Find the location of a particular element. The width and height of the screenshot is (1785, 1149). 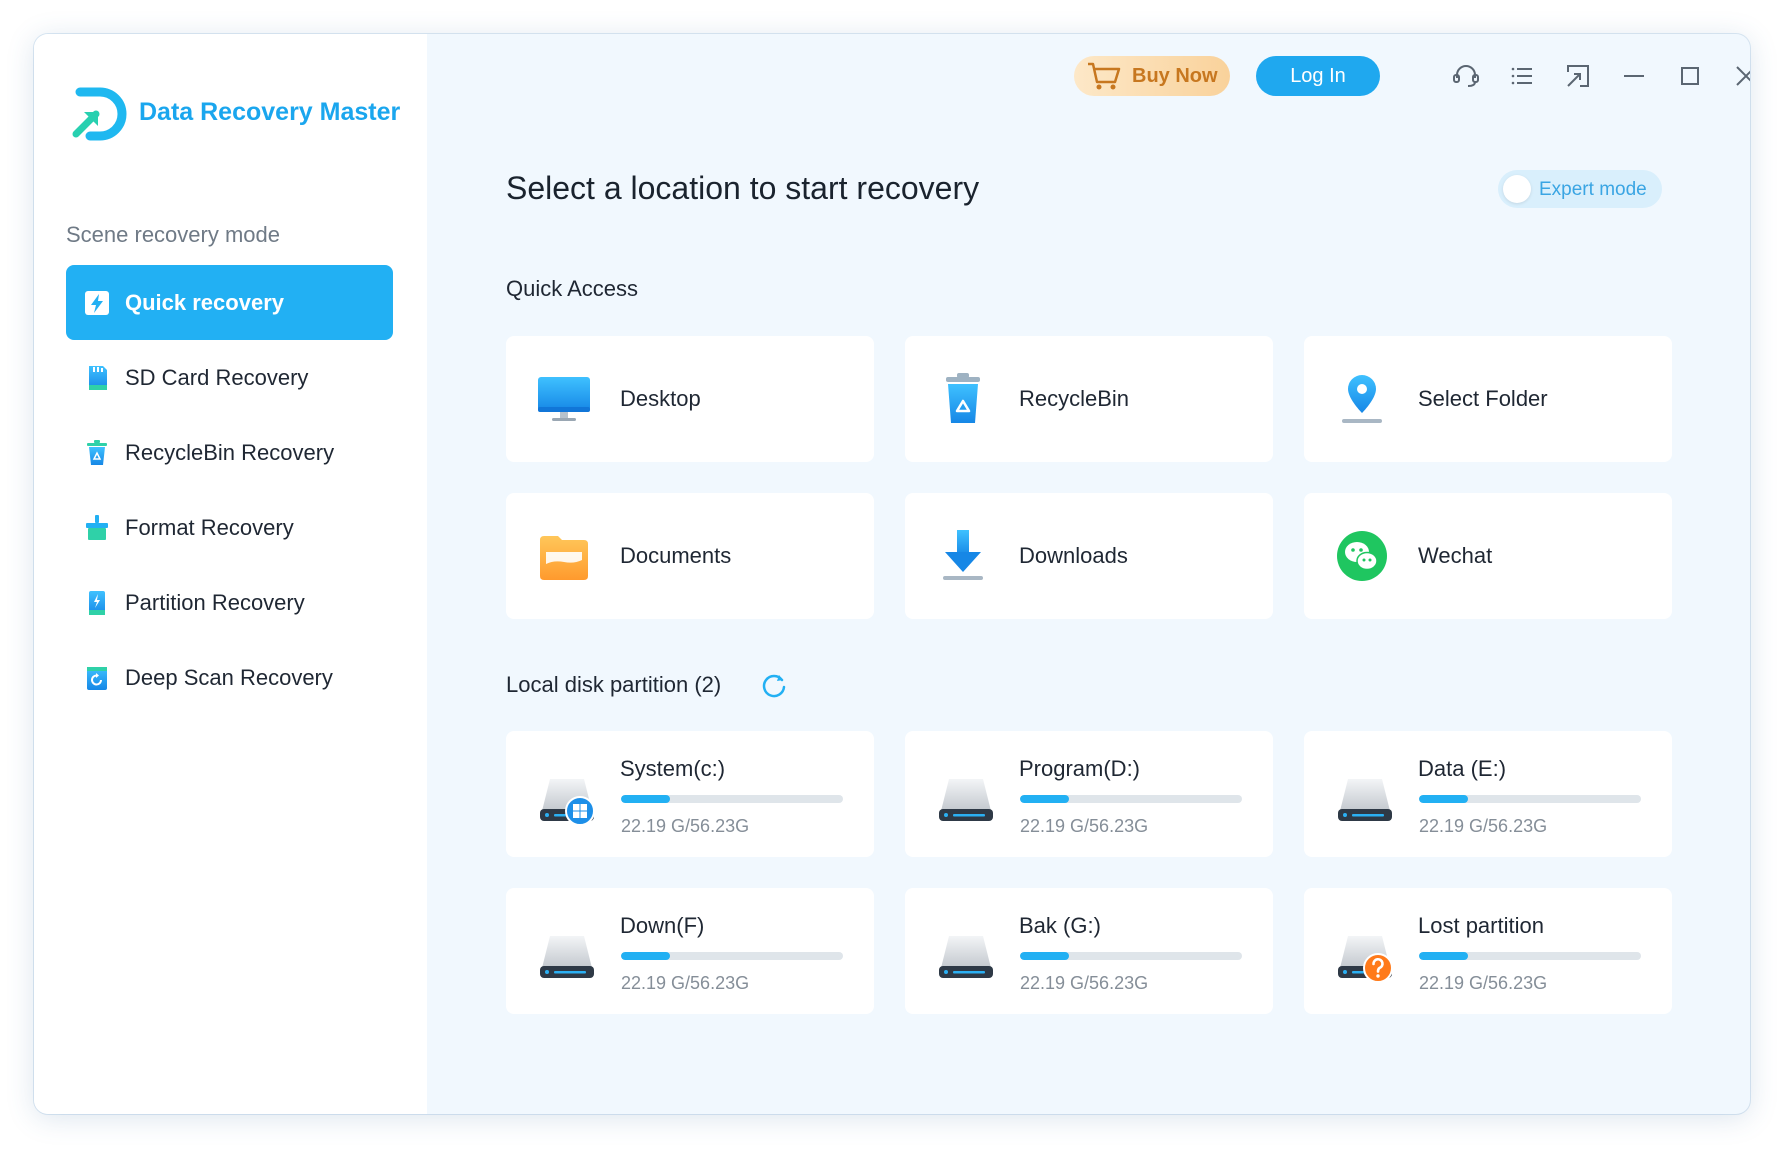

minimize-icon is located at coordinates (1634, 76).